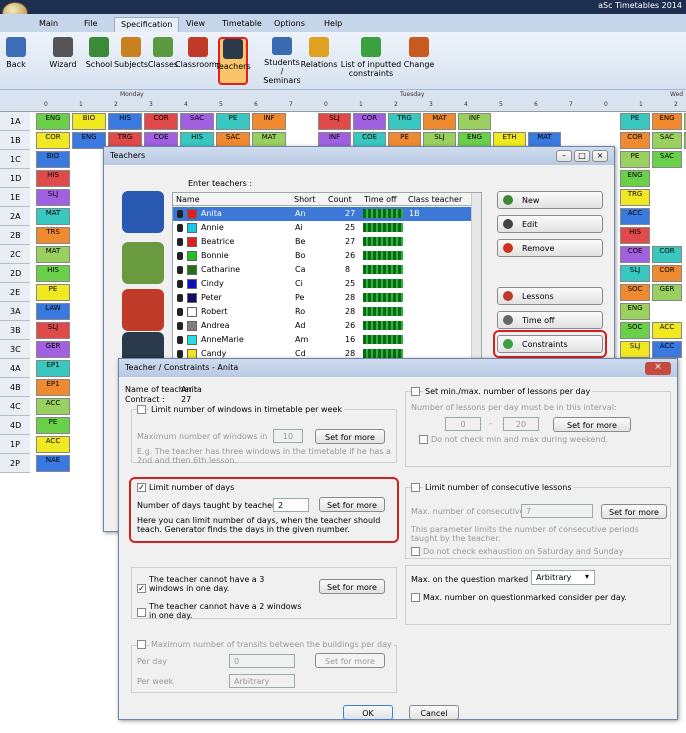 The height and width of the screenshot is (733, 686). I want to click on three-windows-set-for-more-button: Set for more, so click(352, 586).